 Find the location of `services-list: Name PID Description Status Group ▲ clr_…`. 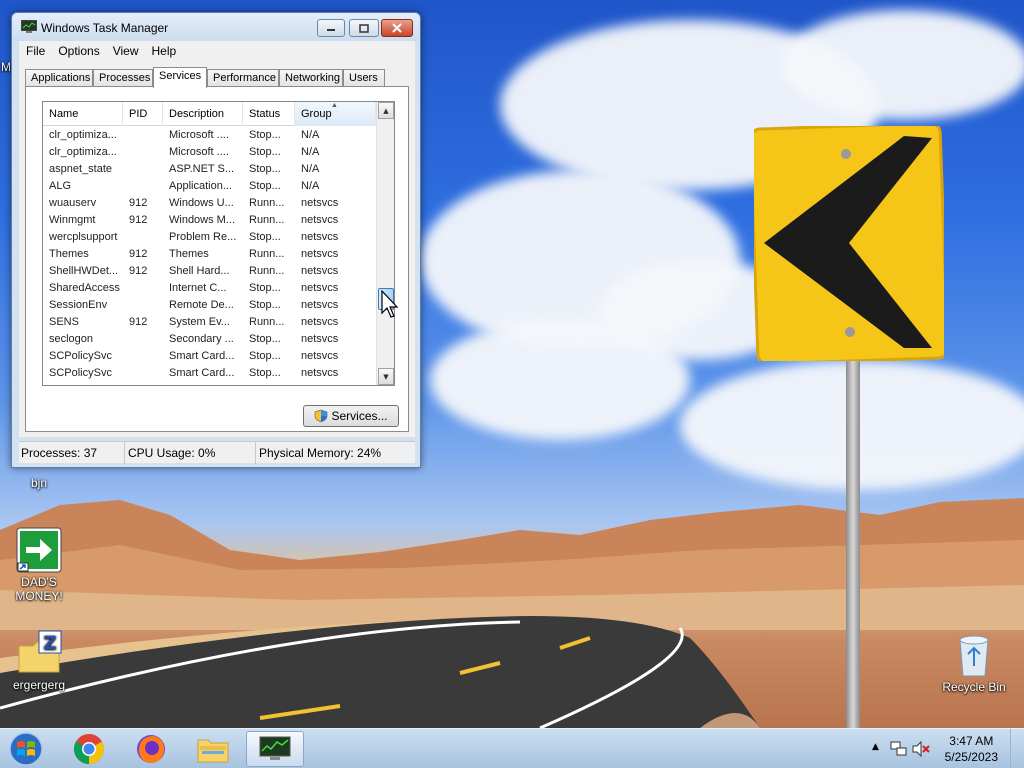

services-list: Name PID Description Status Group ▲ clr_… is located at coordinates (218, 243).